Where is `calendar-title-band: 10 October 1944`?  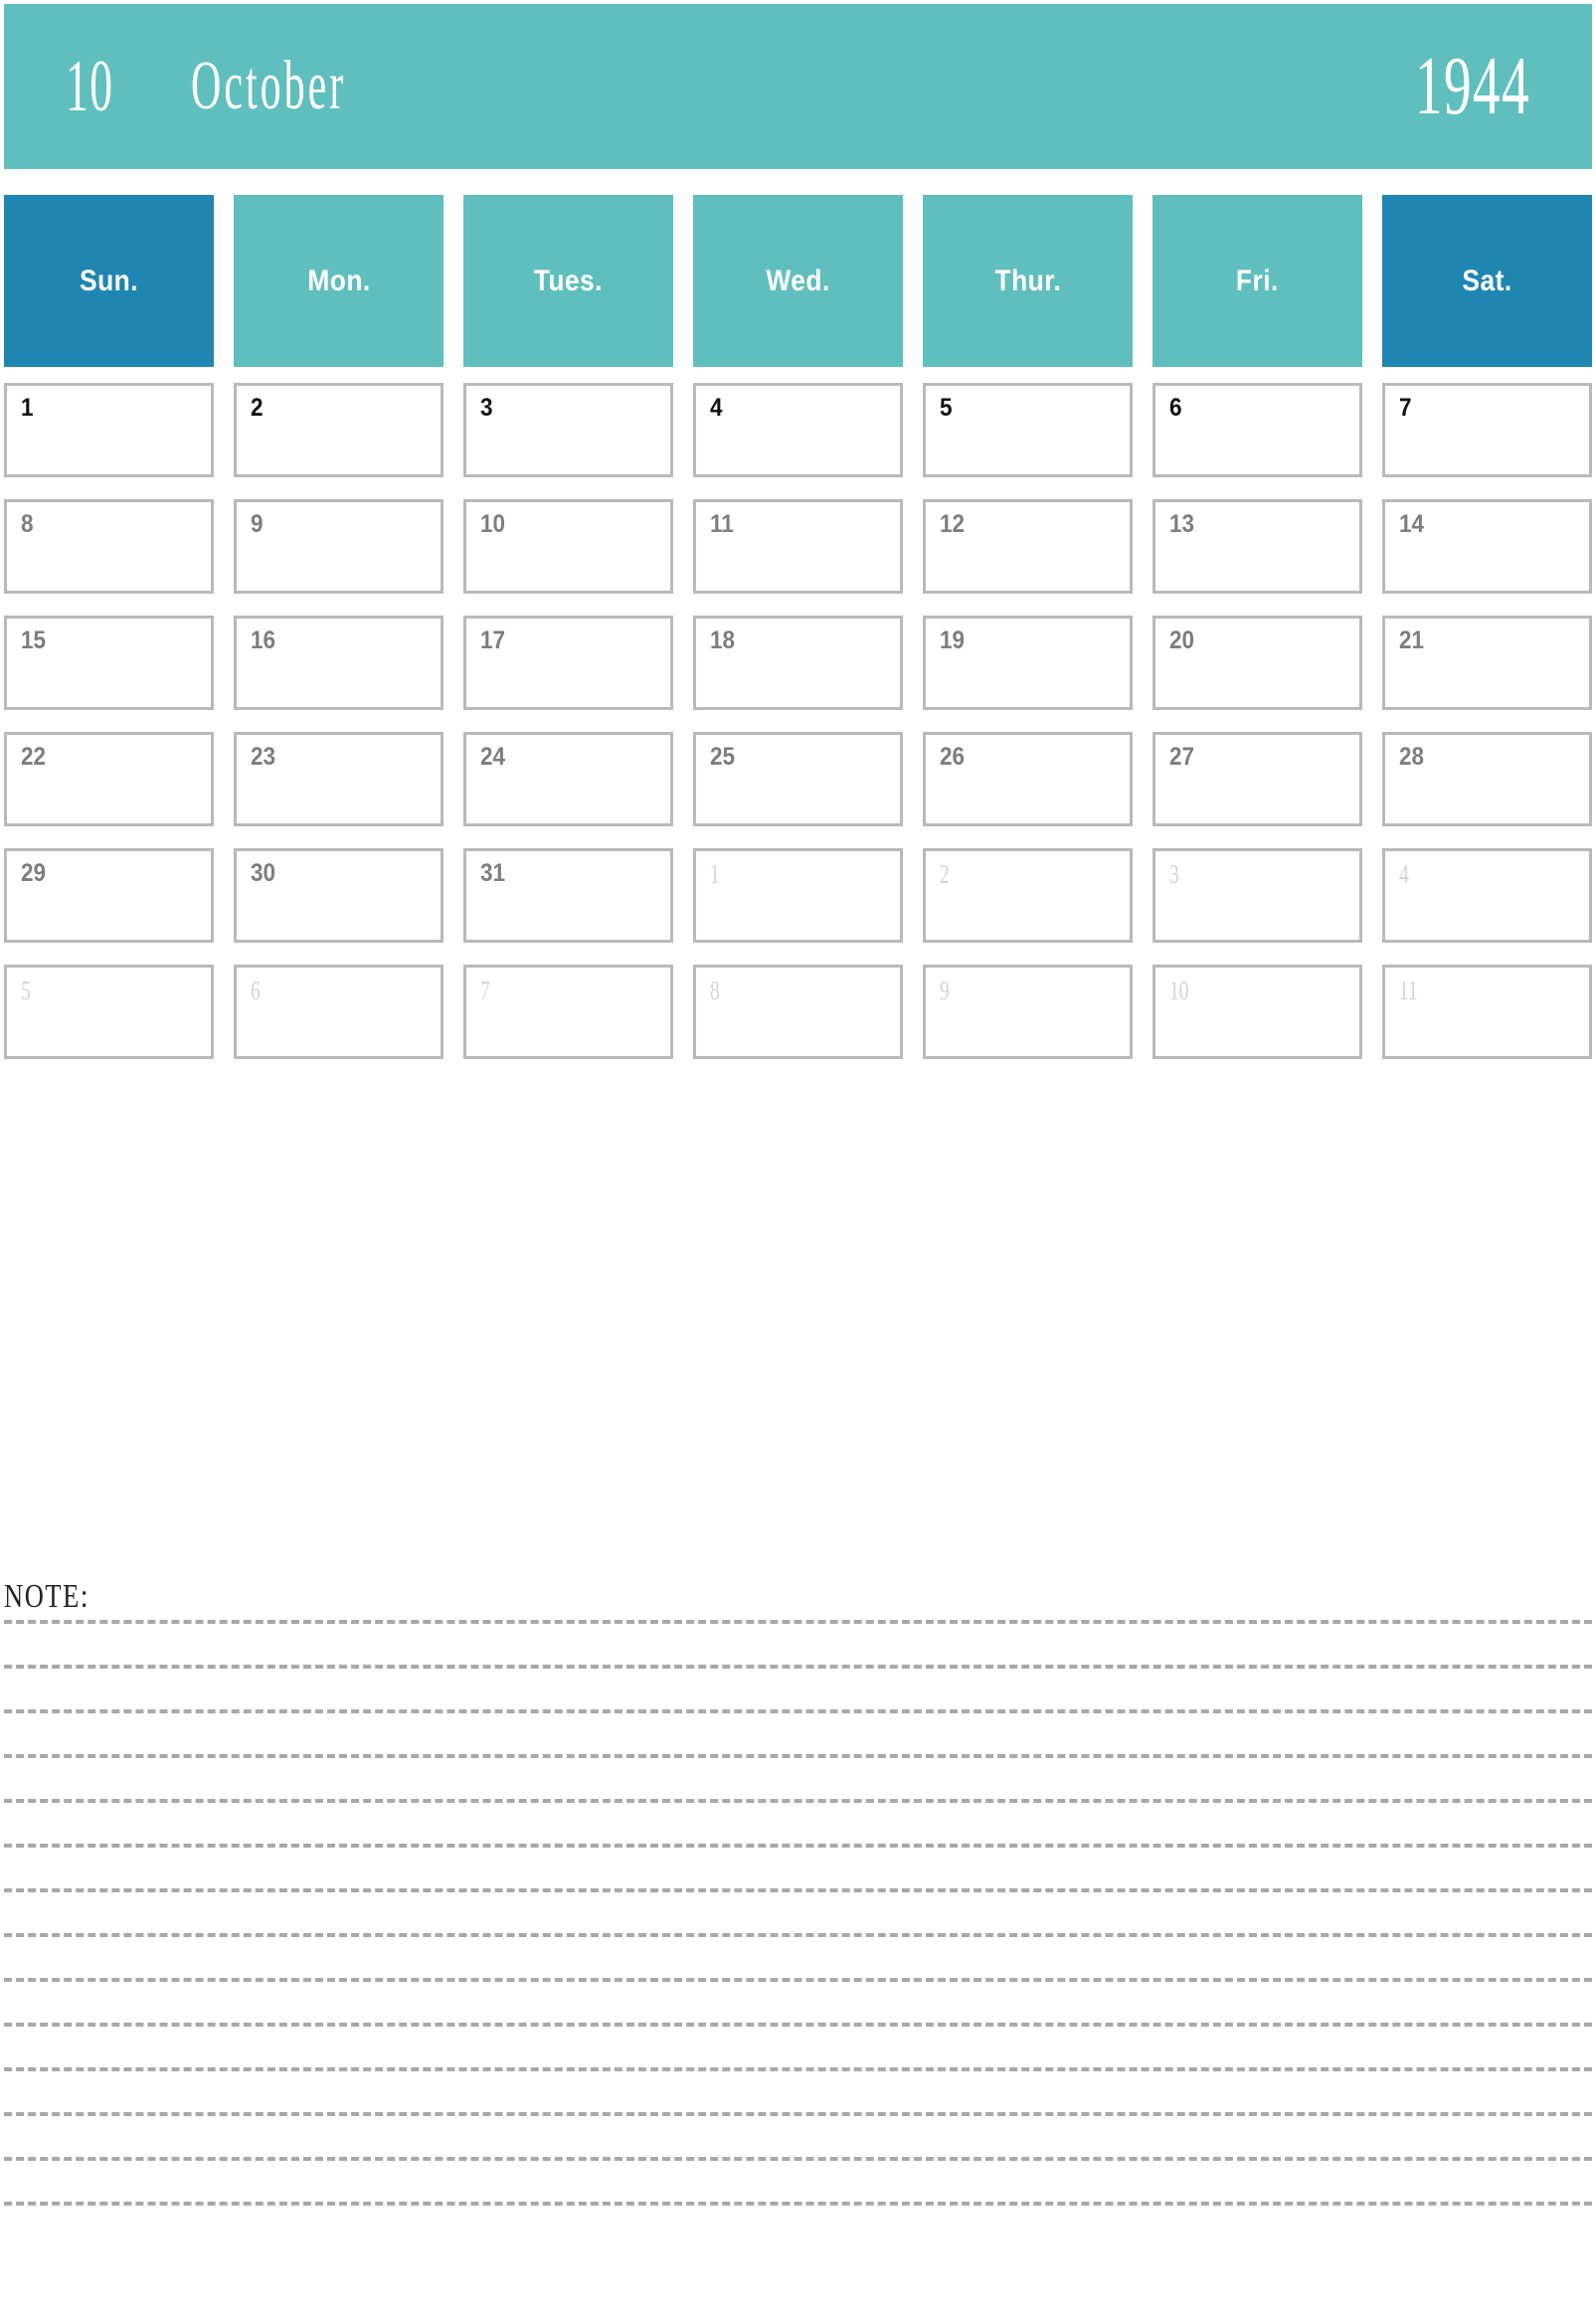
calendar-title-band: 10 October 1944 is located at coordinates (798, 86).